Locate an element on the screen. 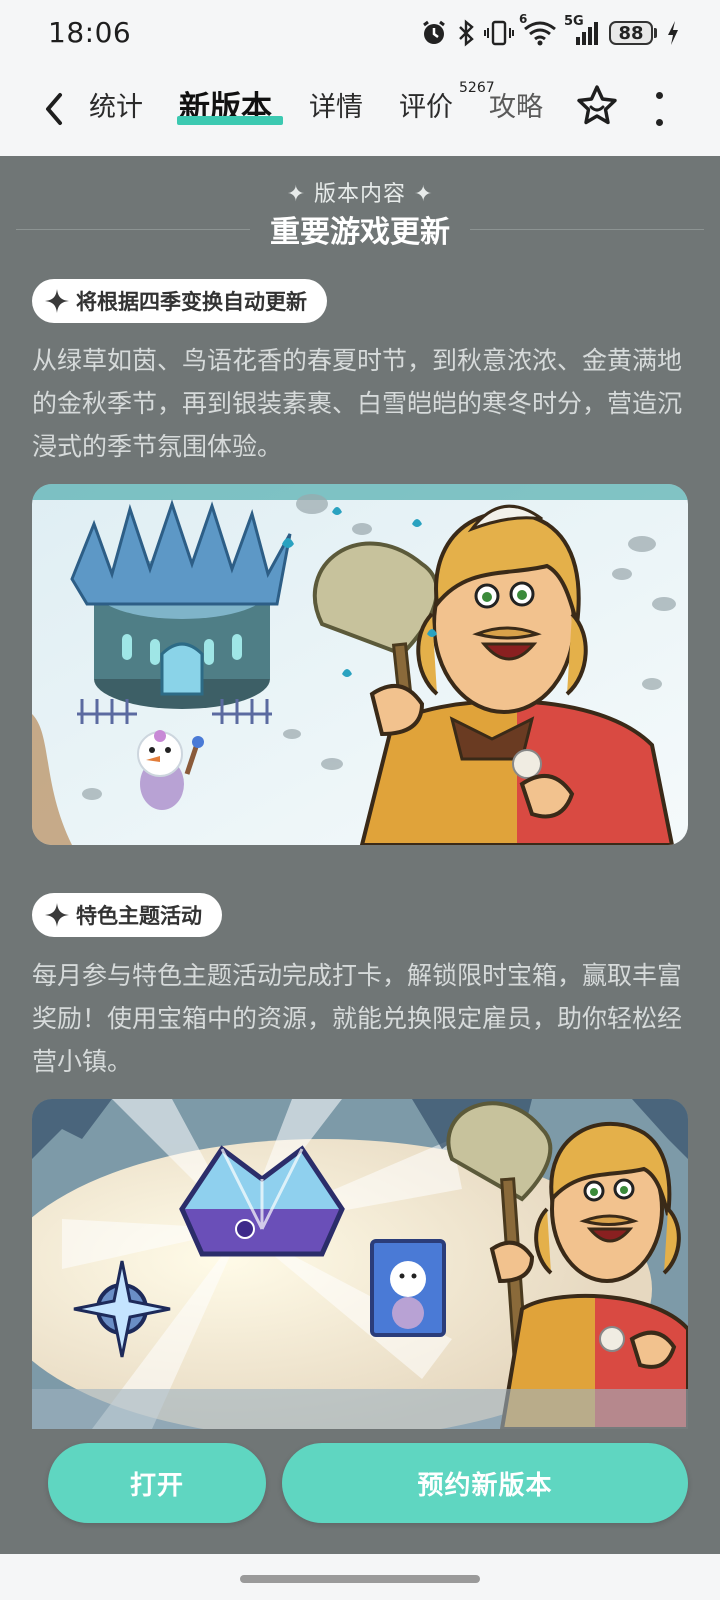 The width and height of the screenshot is (720, 1600). chevron-left-icon is located at coordinates (54, 109).